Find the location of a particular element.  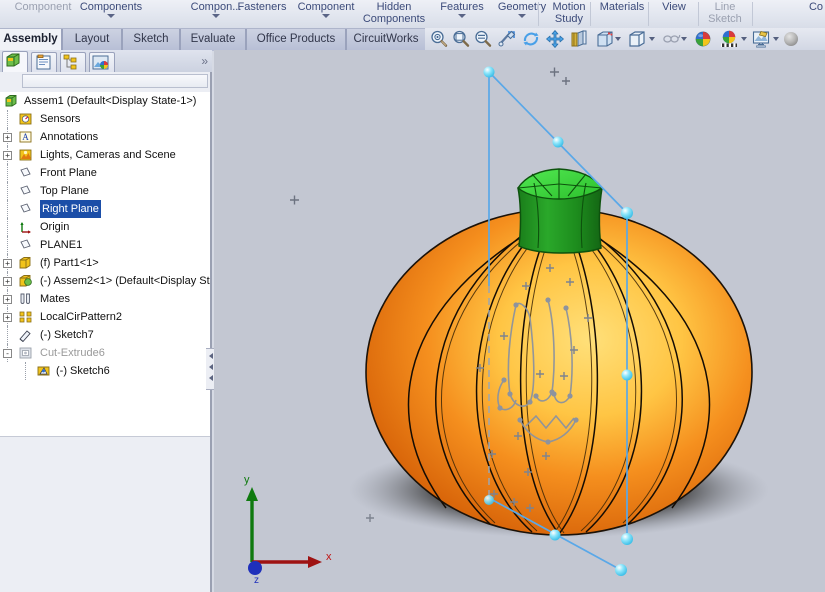

coordinate-triad: y x z is located at coordinates (288, 530).